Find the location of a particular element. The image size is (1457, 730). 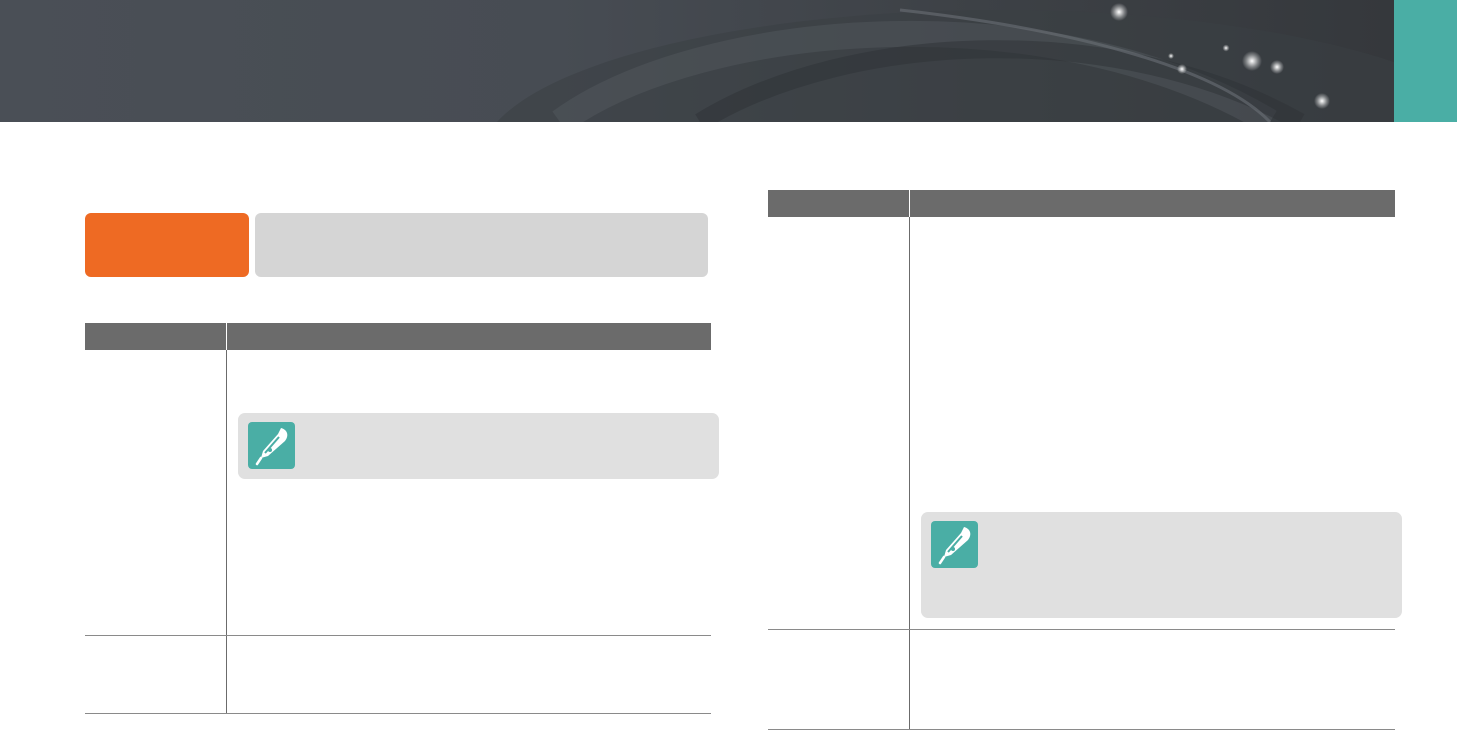

section-description-box is located at coordinates (481, 245).